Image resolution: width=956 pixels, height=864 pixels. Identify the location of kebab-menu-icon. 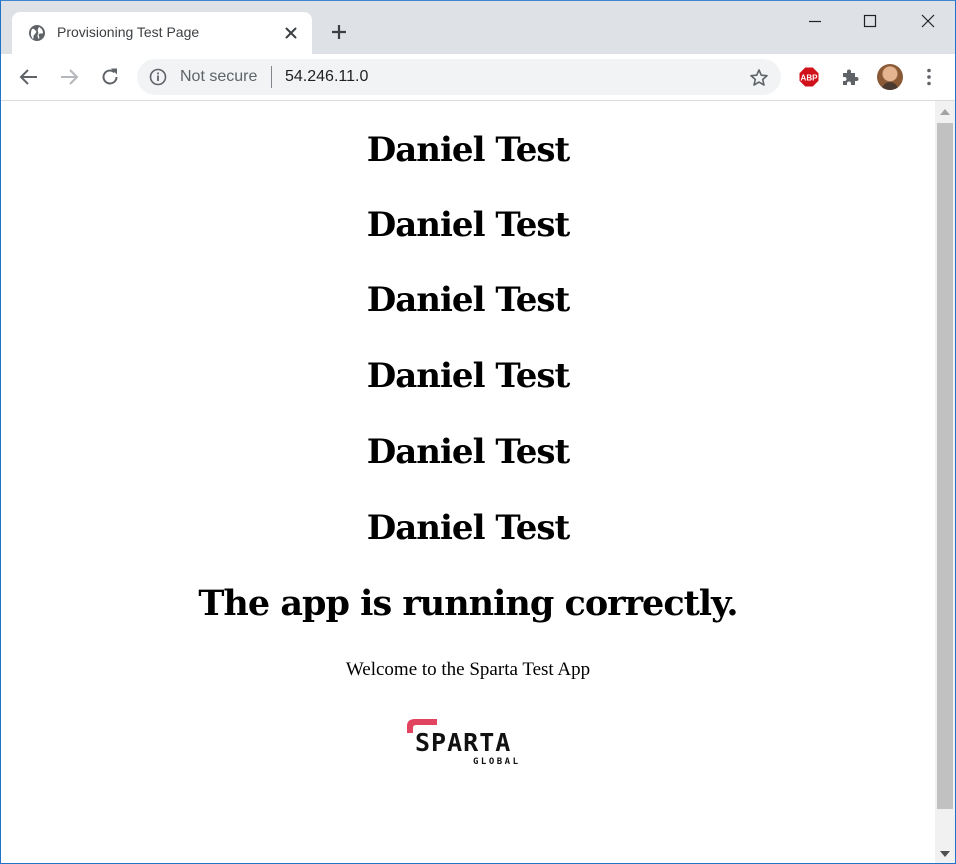
(929, 77).